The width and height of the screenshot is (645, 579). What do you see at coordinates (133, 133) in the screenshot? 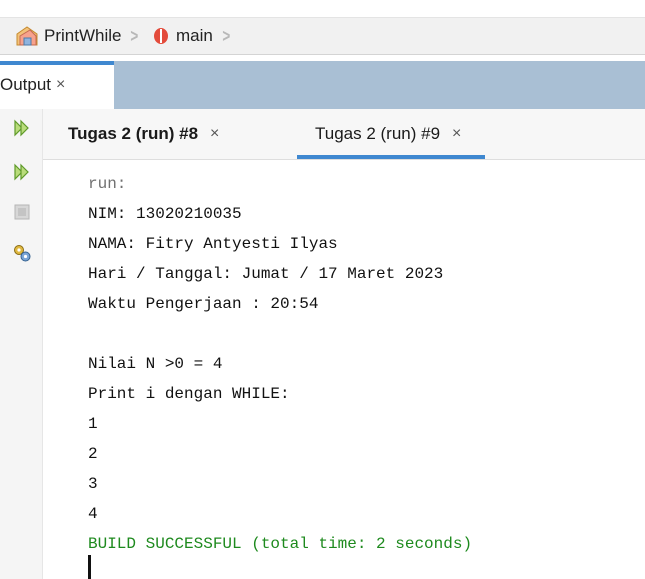
I see `tab-run-8-label: Tugas 2 (run) #8` at bounding box center [133, 133].